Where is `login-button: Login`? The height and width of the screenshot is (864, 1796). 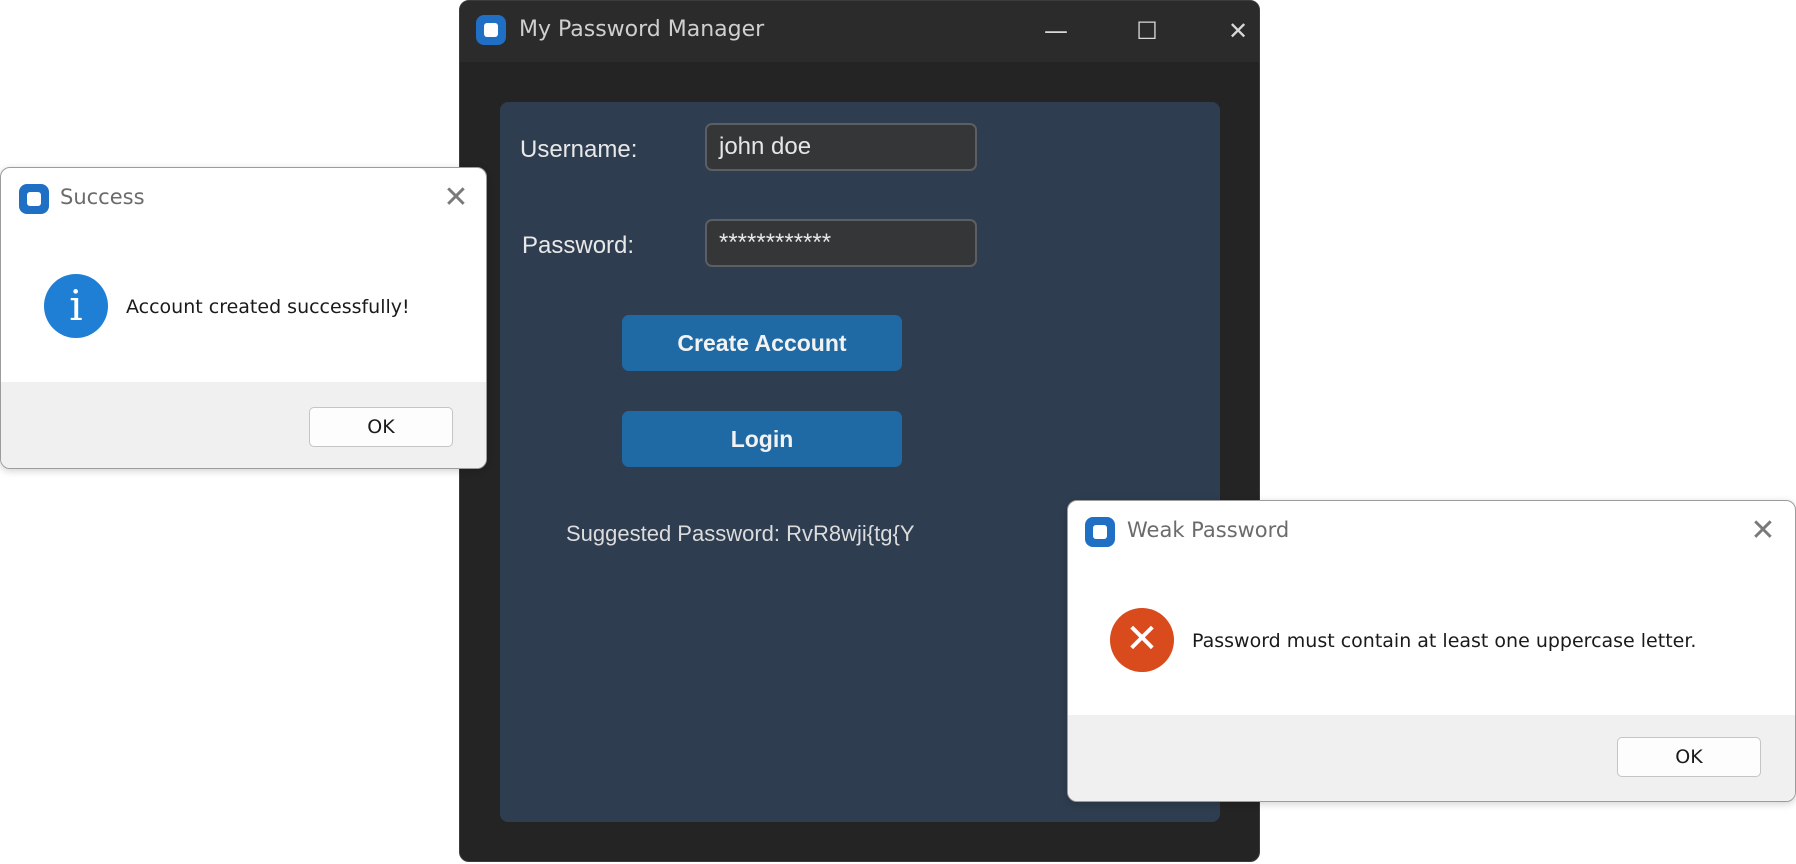 login-button: Login is located at coordinates (762, 439).